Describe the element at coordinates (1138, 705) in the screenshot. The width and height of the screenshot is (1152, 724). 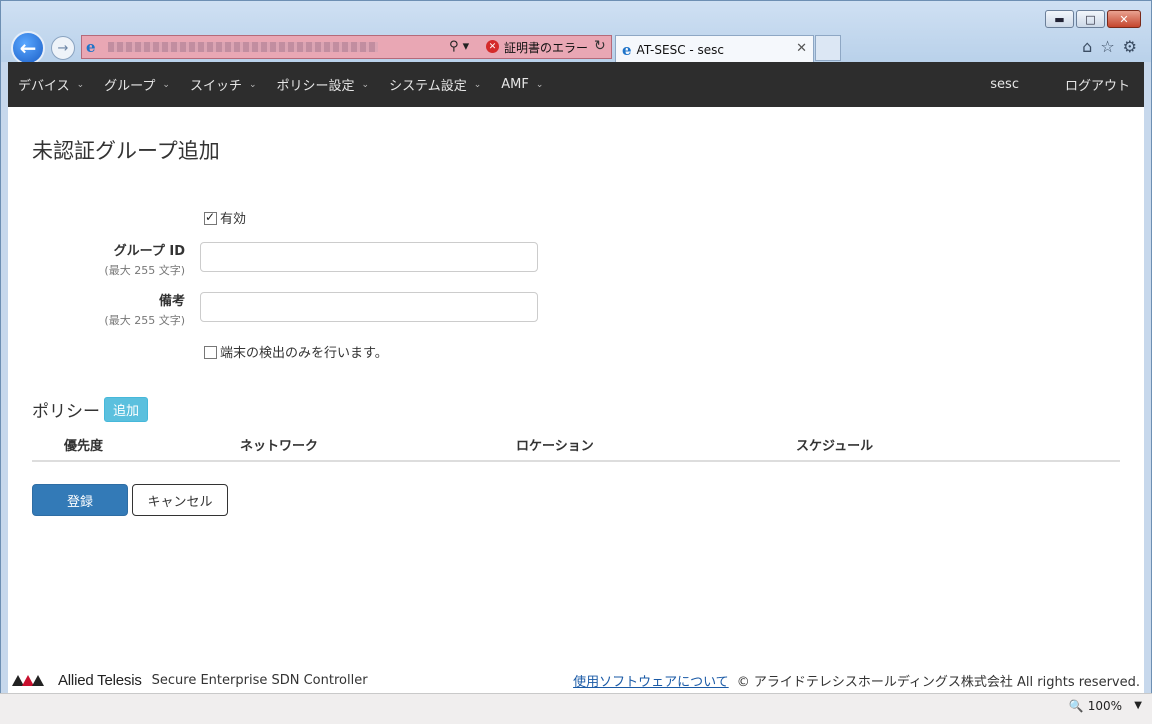
I see `chevron-down-icon: ▼` at that location.